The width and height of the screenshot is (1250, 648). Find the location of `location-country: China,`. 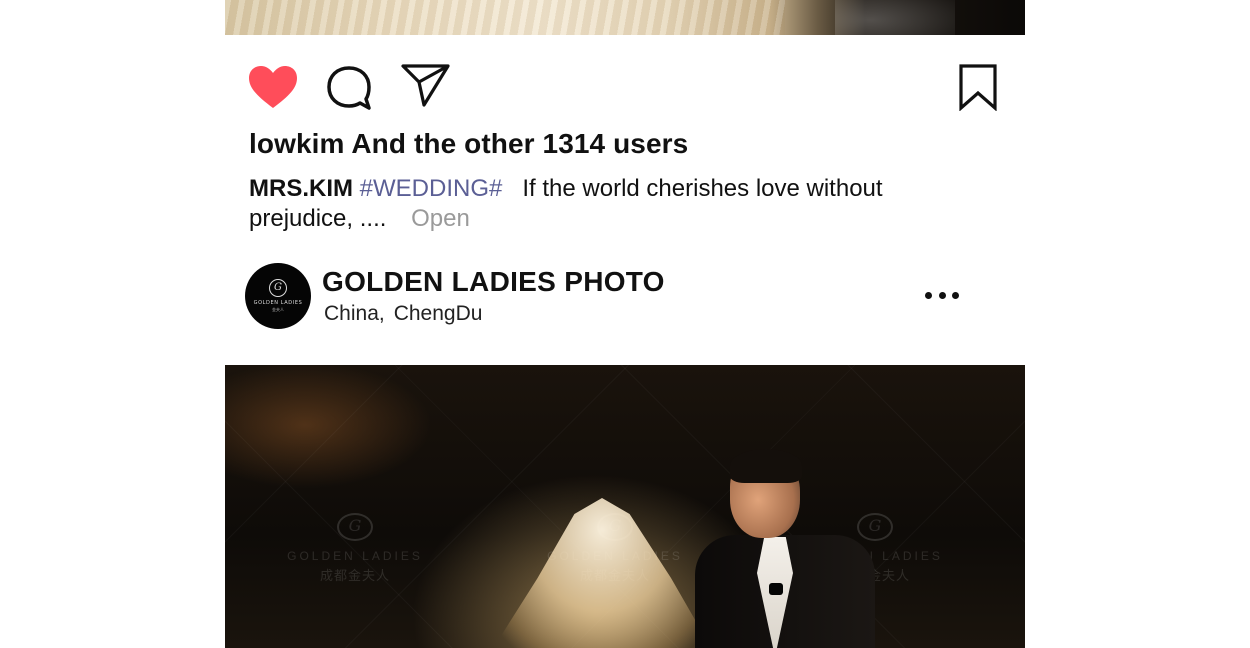

location-country: China, is located at coordinates (354, 313).